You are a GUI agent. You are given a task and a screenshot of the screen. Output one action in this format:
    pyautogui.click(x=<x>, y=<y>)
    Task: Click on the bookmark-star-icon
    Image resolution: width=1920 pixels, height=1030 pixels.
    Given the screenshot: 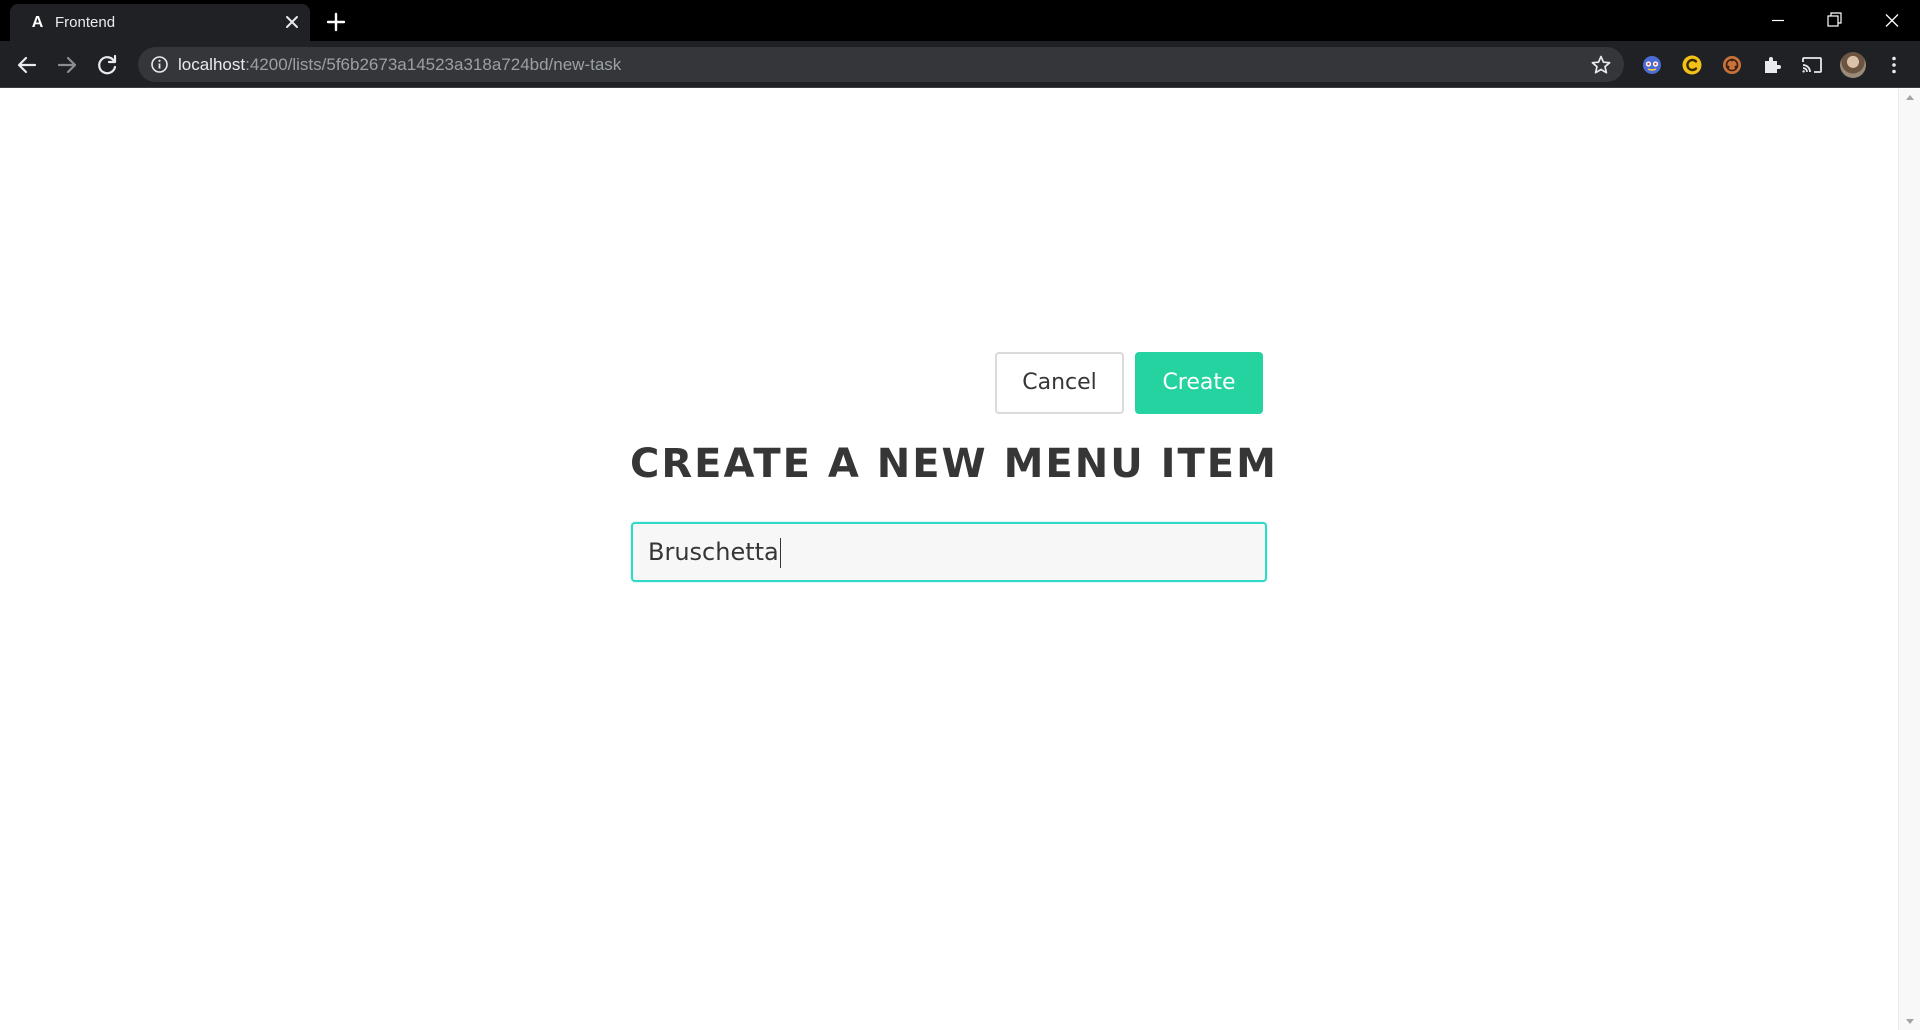 What is the action you would take?
    pyautogui.click(x=1601, y=65)
    